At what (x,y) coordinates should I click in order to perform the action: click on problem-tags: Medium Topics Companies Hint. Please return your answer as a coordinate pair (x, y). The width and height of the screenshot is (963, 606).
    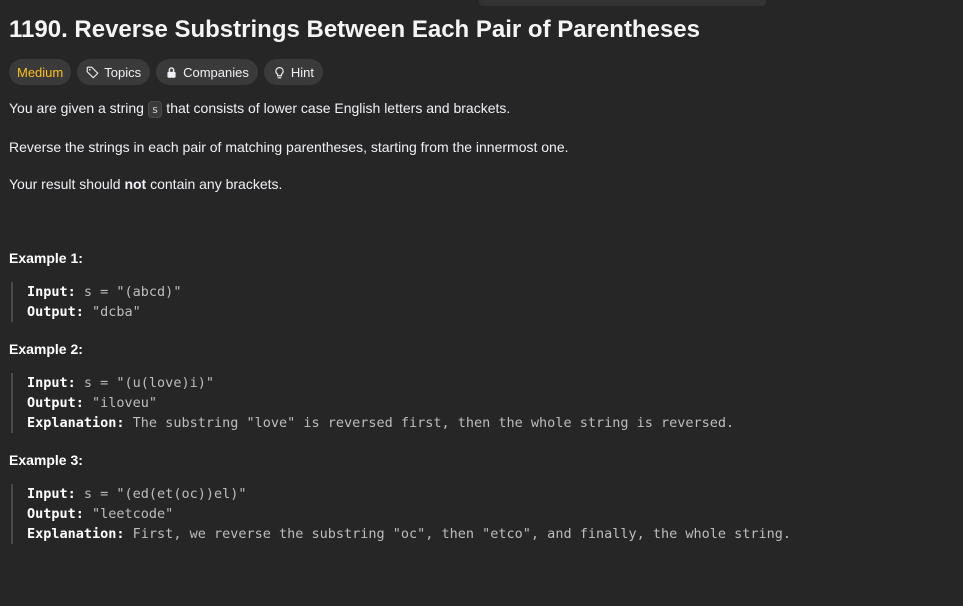
    Looking at the image, I should click on (479, 72).